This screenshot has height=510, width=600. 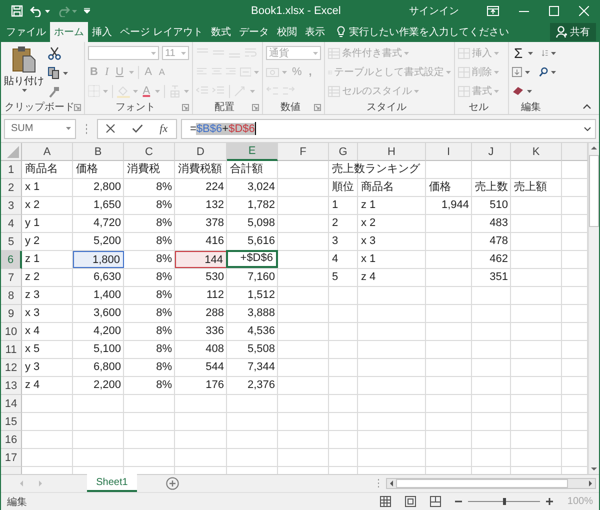 What do you see at coordinates (590, 483) in the screenshot?
I see `scroll-right-icon` at bounding box center [590, 483].